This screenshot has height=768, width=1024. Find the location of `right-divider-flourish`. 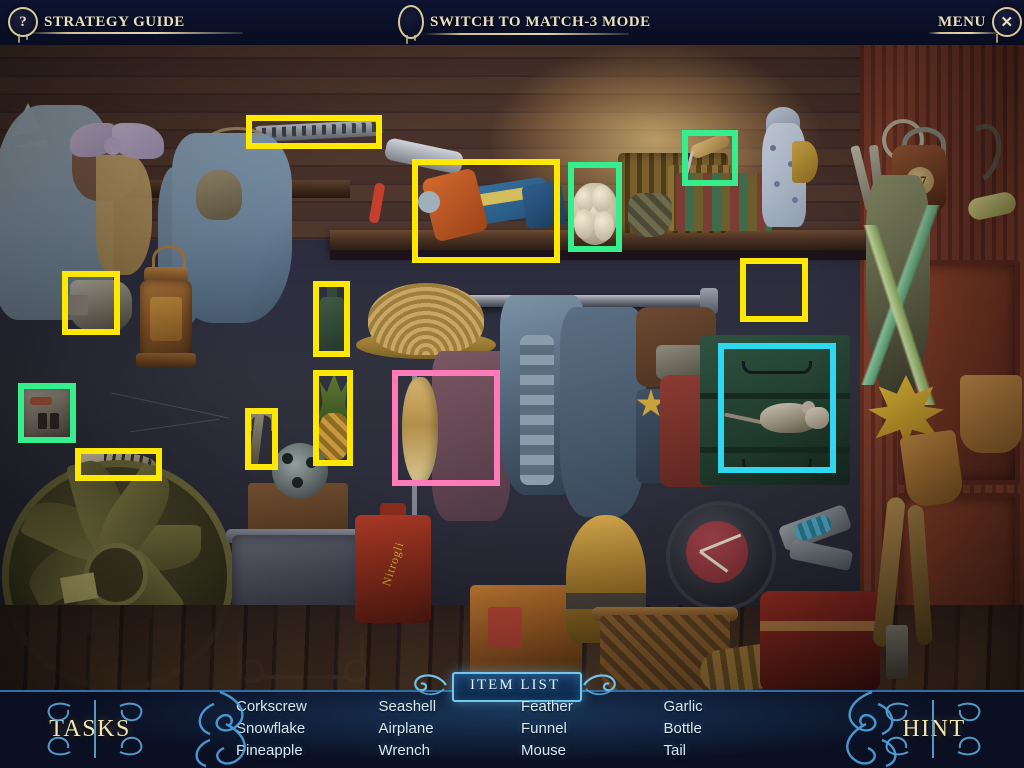

right-divider-flourish is located at coordinates (866, 729).